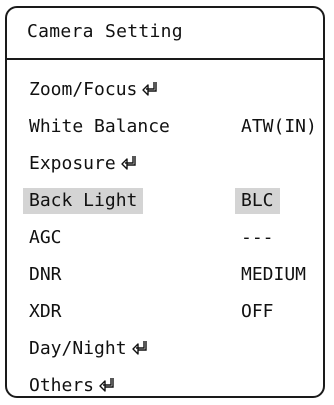  Describe the element at coordinates (45, 237) in the screenshot. I see `menu-item-label: AGC` at that location.